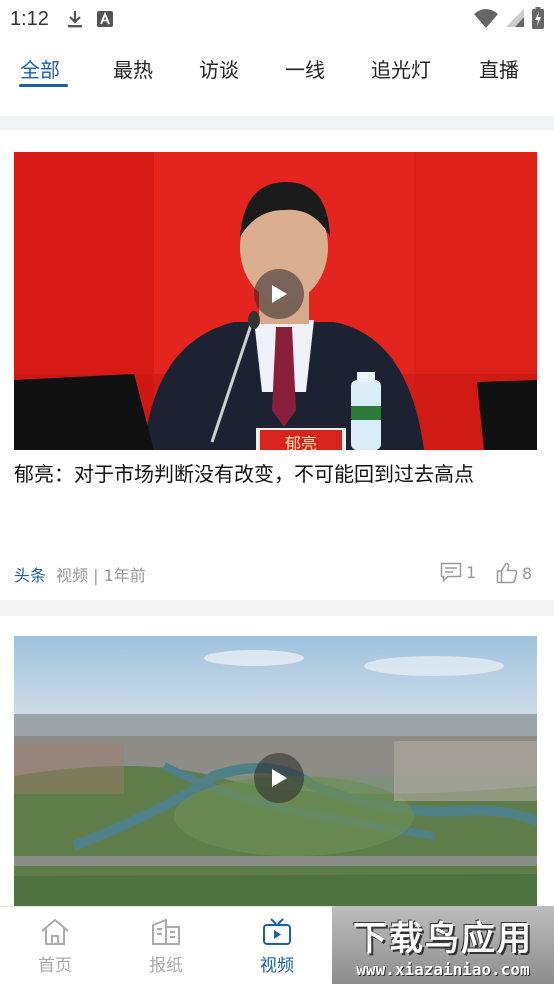 The height and width of the screenshot is (984, 554). What do you see at coordinates (104, 19) in the screenshot?
I see `a-box-icon` at bounding box center [104, 19].